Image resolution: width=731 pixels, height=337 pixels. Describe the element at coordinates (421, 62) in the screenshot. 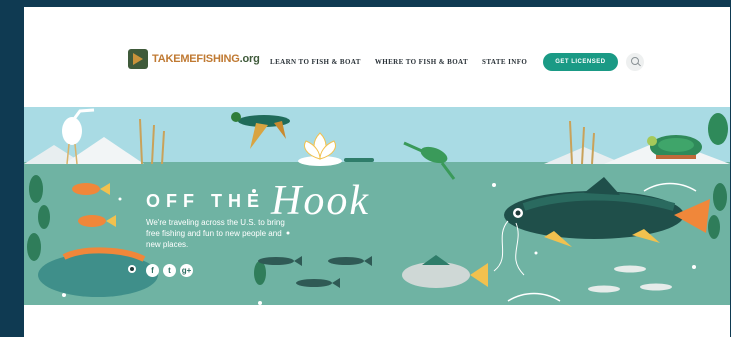

I see `nav-where-to-fish: WHERE TO FISH & BOAT` at that location.